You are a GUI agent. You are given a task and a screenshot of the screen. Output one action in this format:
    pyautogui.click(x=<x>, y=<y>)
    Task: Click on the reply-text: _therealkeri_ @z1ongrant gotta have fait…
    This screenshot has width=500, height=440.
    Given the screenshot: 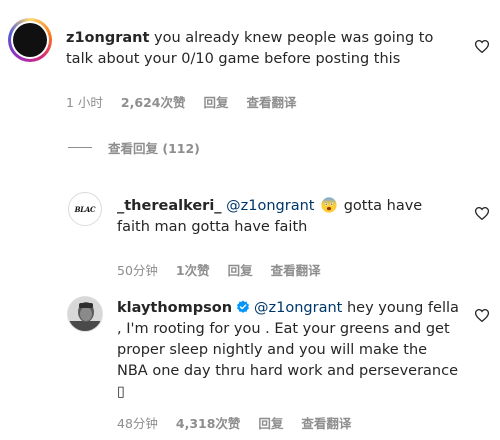 What is the action you would take?
    pyautogui.click(x=287, y=217)
    